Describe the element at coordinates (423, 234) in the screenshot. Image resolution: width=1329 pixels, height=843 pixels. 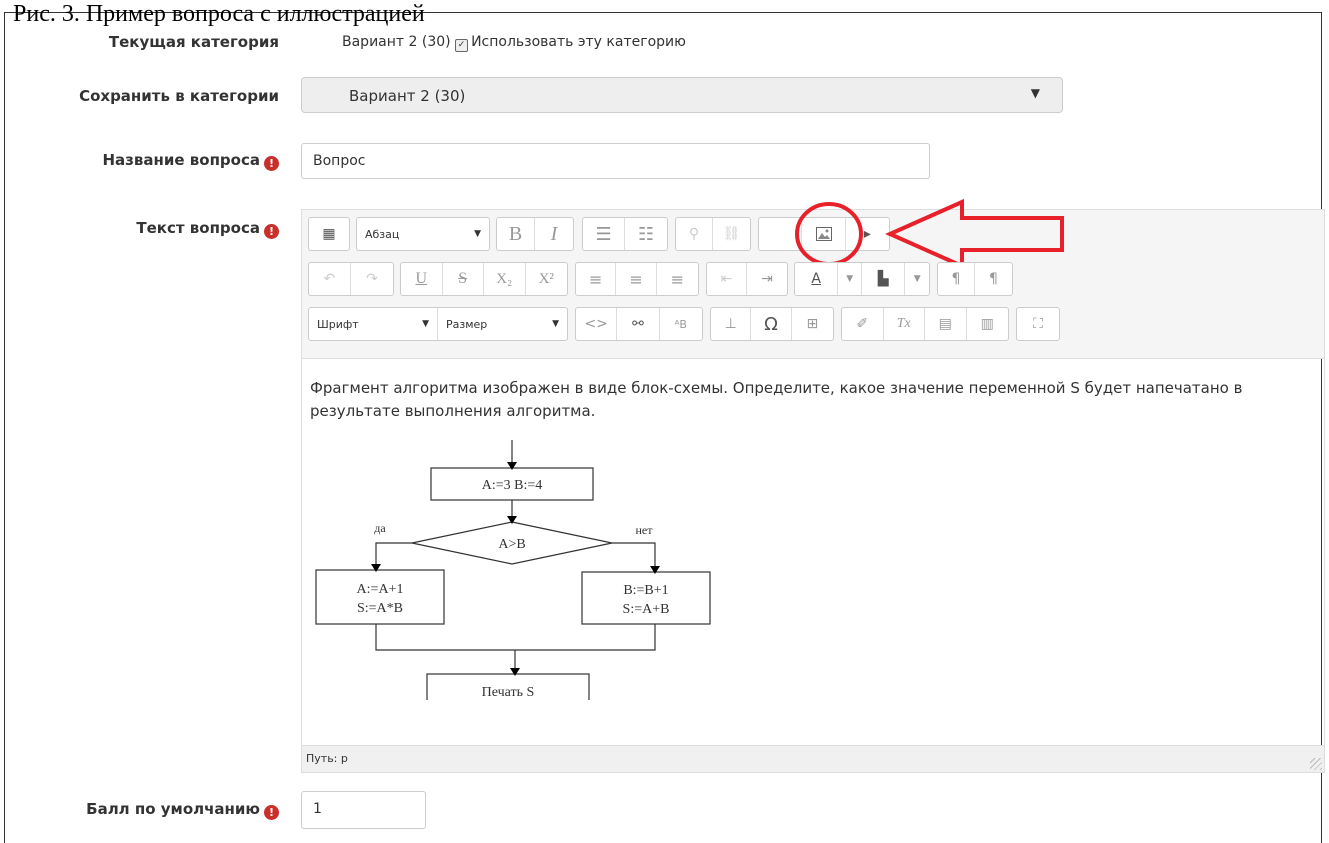
I see `format-select: Абзац ▼` at that location.